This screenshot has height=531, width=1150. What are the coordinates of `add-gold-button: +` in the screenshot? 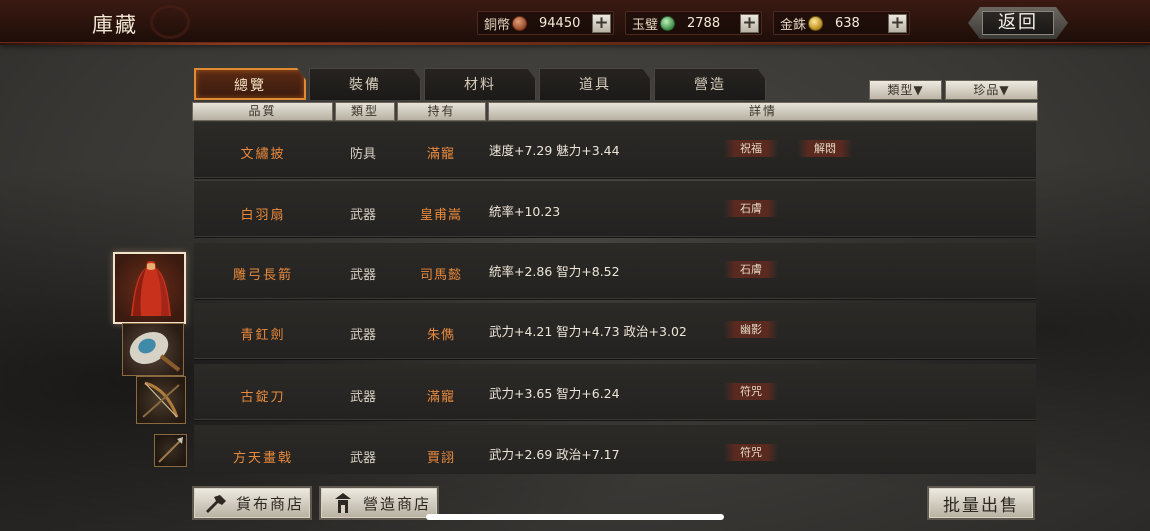 It's located at (897, 23).